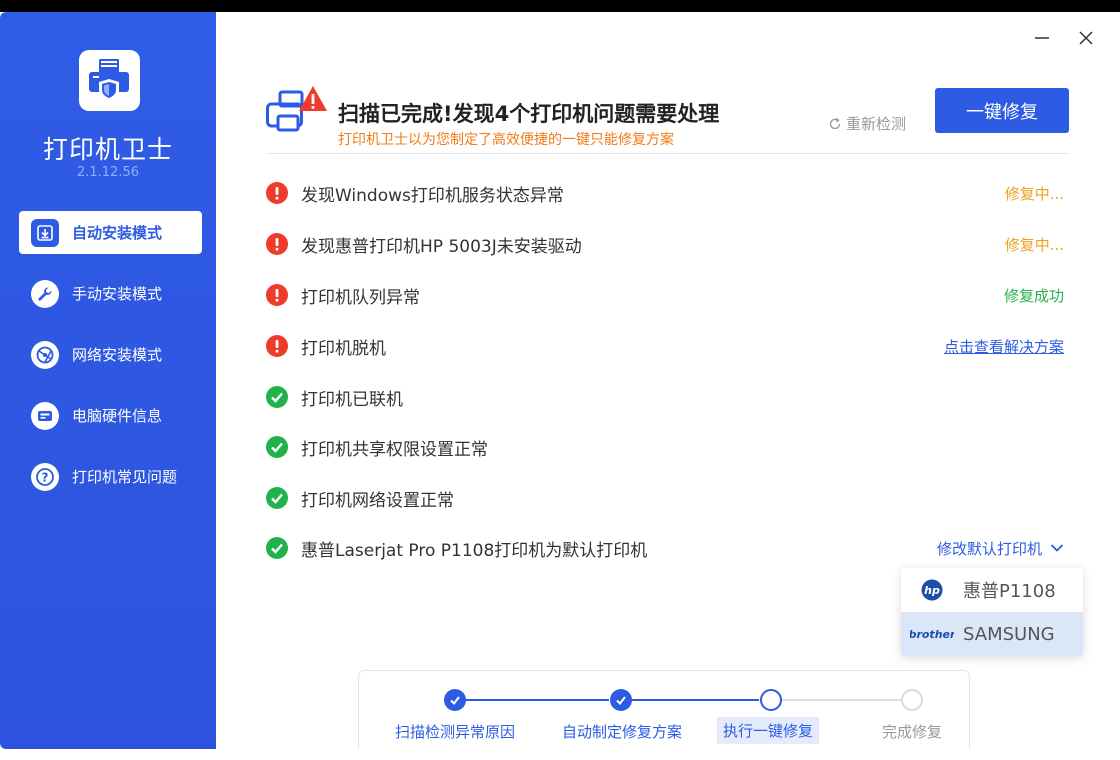  What do you see at coordinates (432, 195) in the screenshot?
I see `issue-text: 发现Windows打印机服务状态异常` at bounding box center [432, 195].